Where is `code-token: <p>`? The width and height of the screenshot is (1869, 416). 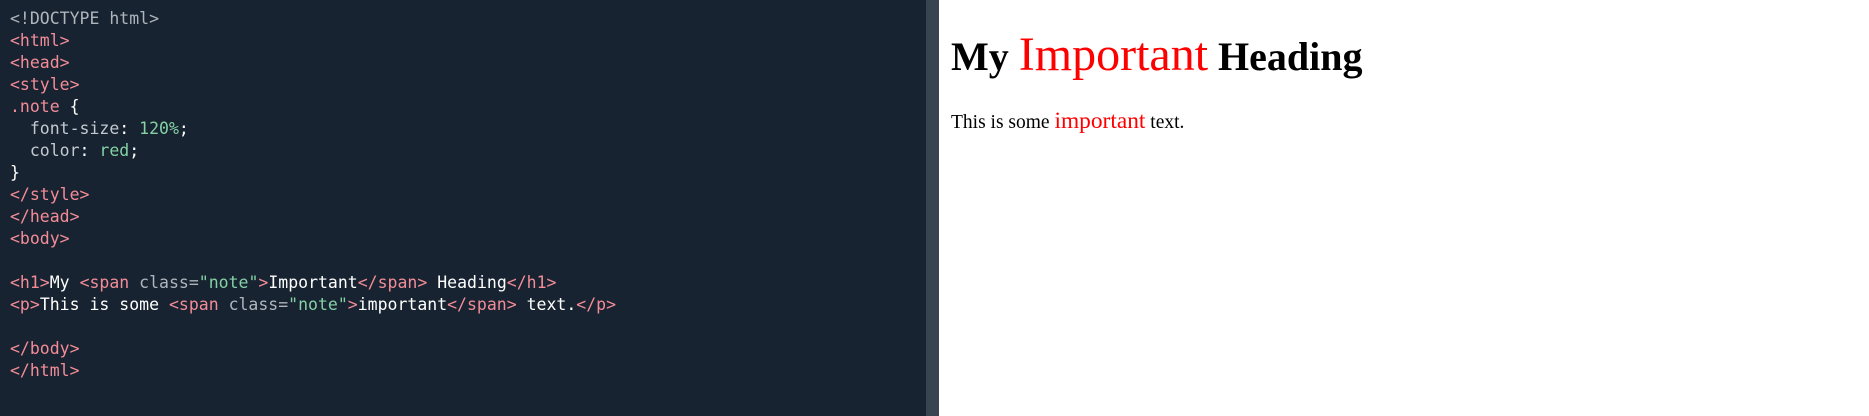 code-token: <p> is located at coordinates (25, 304).